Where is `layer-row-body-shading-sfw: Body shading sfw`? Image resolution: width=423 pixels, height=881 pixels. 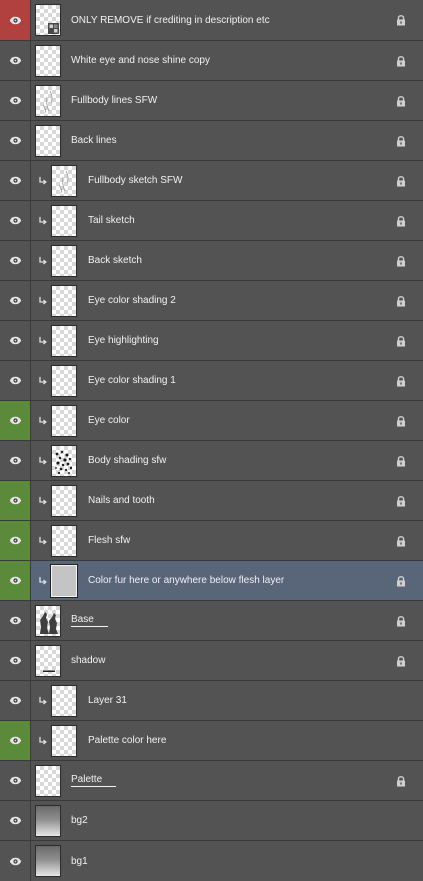 layer-row-body-shading-sfw: Body shading sfw is located at coordinates (211, 461).